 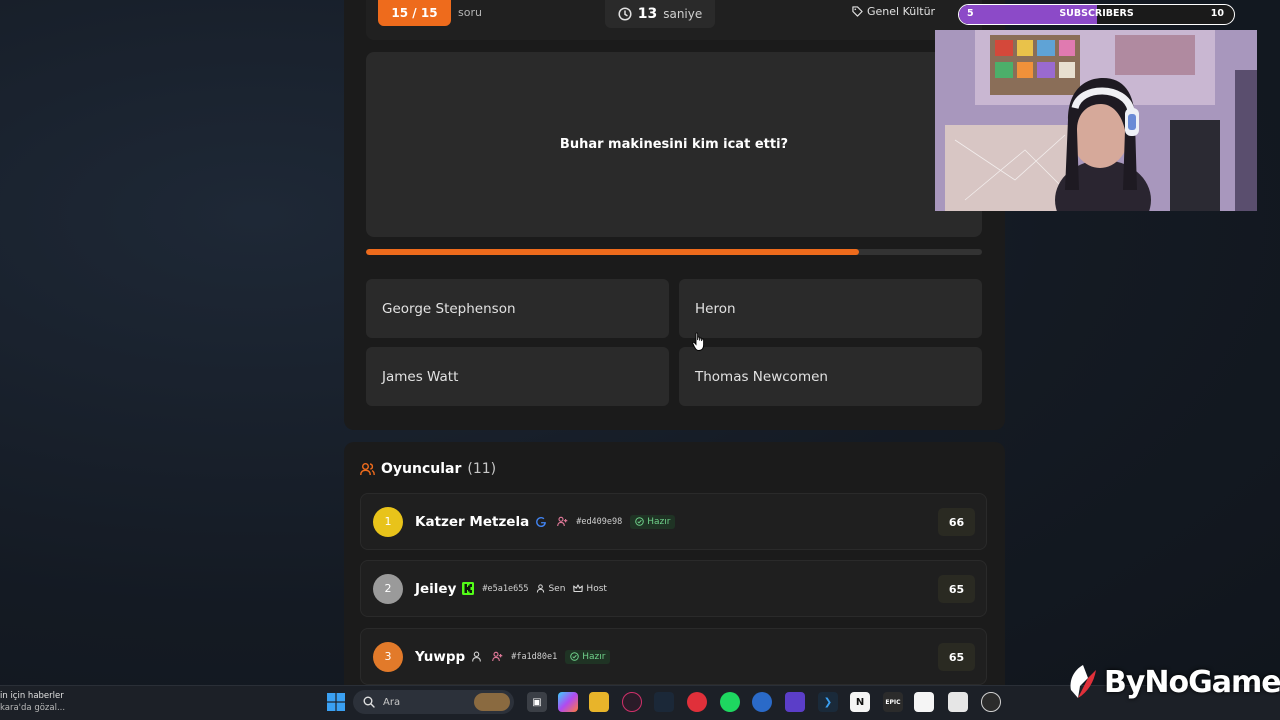 What do you see at coordinates (436, 588) in the screenshot?
I see `player-name: Jeiley` at bounding box center [436, 588].